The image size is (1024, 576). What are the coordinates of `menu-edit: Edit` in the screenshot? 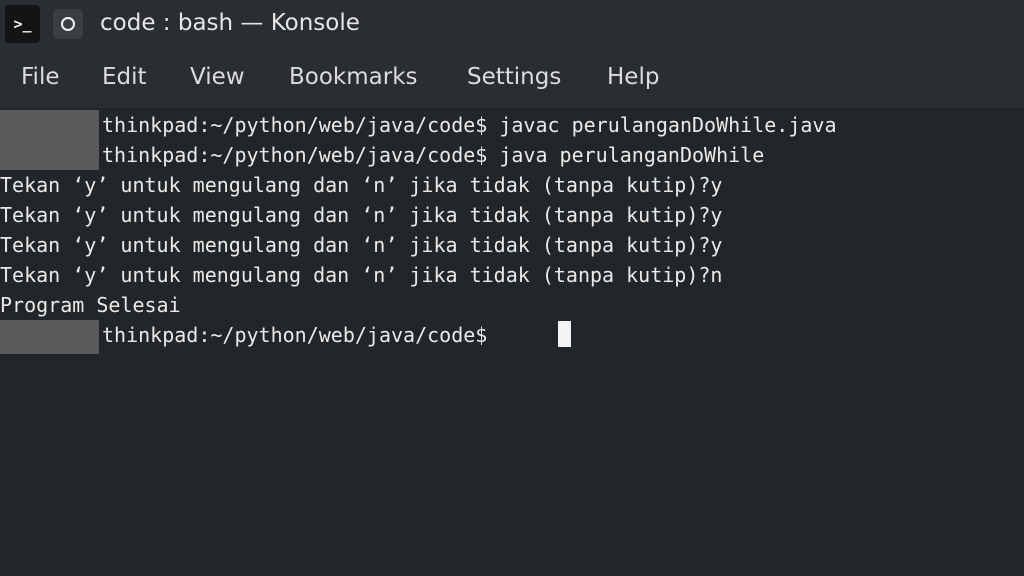 It's located at (124, 77).